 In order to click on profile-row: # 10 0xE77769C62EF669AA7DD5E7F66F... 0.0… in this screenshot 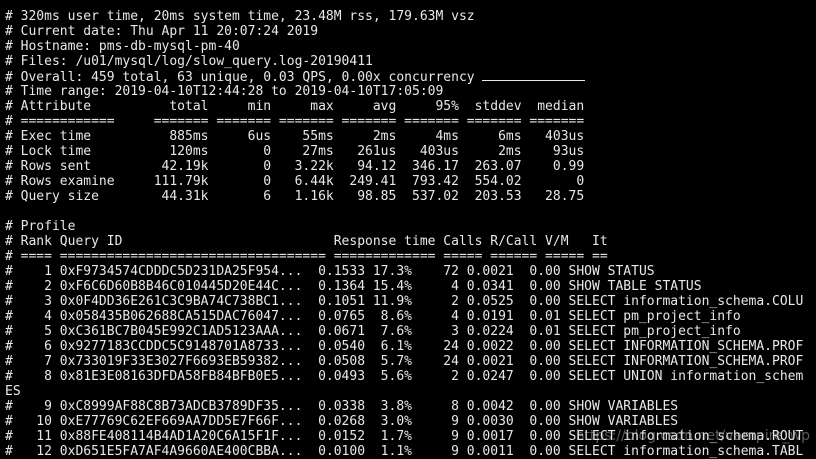, I will do `click(342, 421)`.